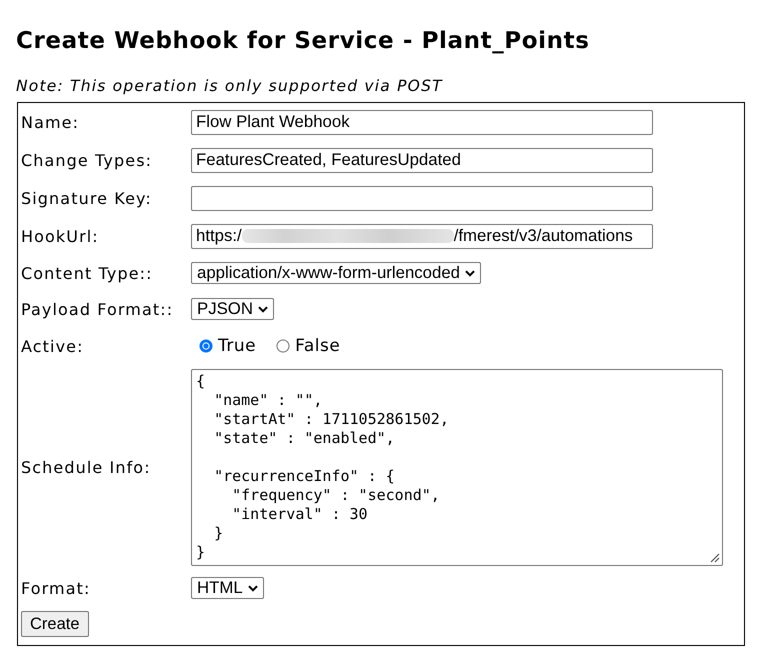  I want to click on text-field, so click(422, 198).